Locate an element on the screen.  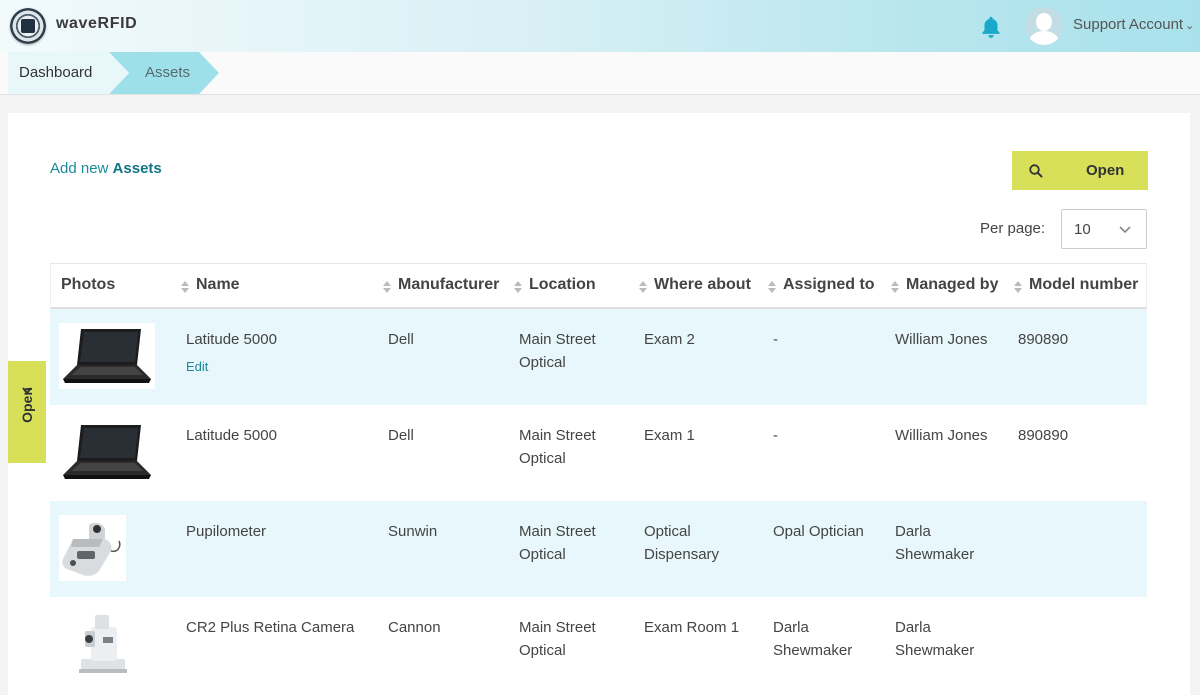
avatar is located at coordinates (1044, 26).